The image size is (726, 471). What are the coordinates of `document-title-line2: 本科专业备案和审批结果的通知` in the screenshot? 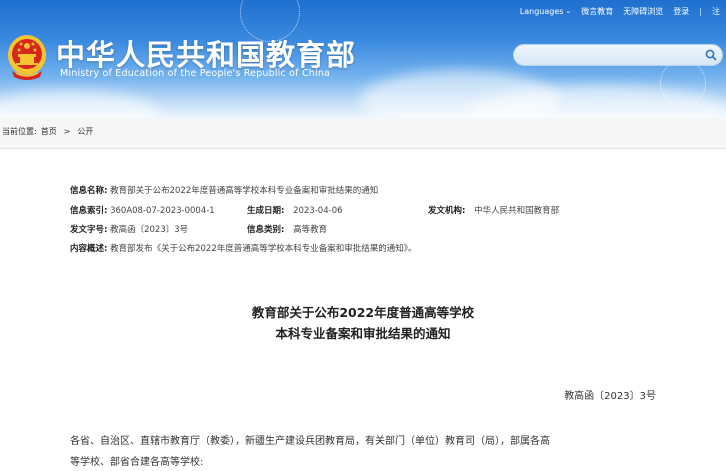 It's located at (363, 333).